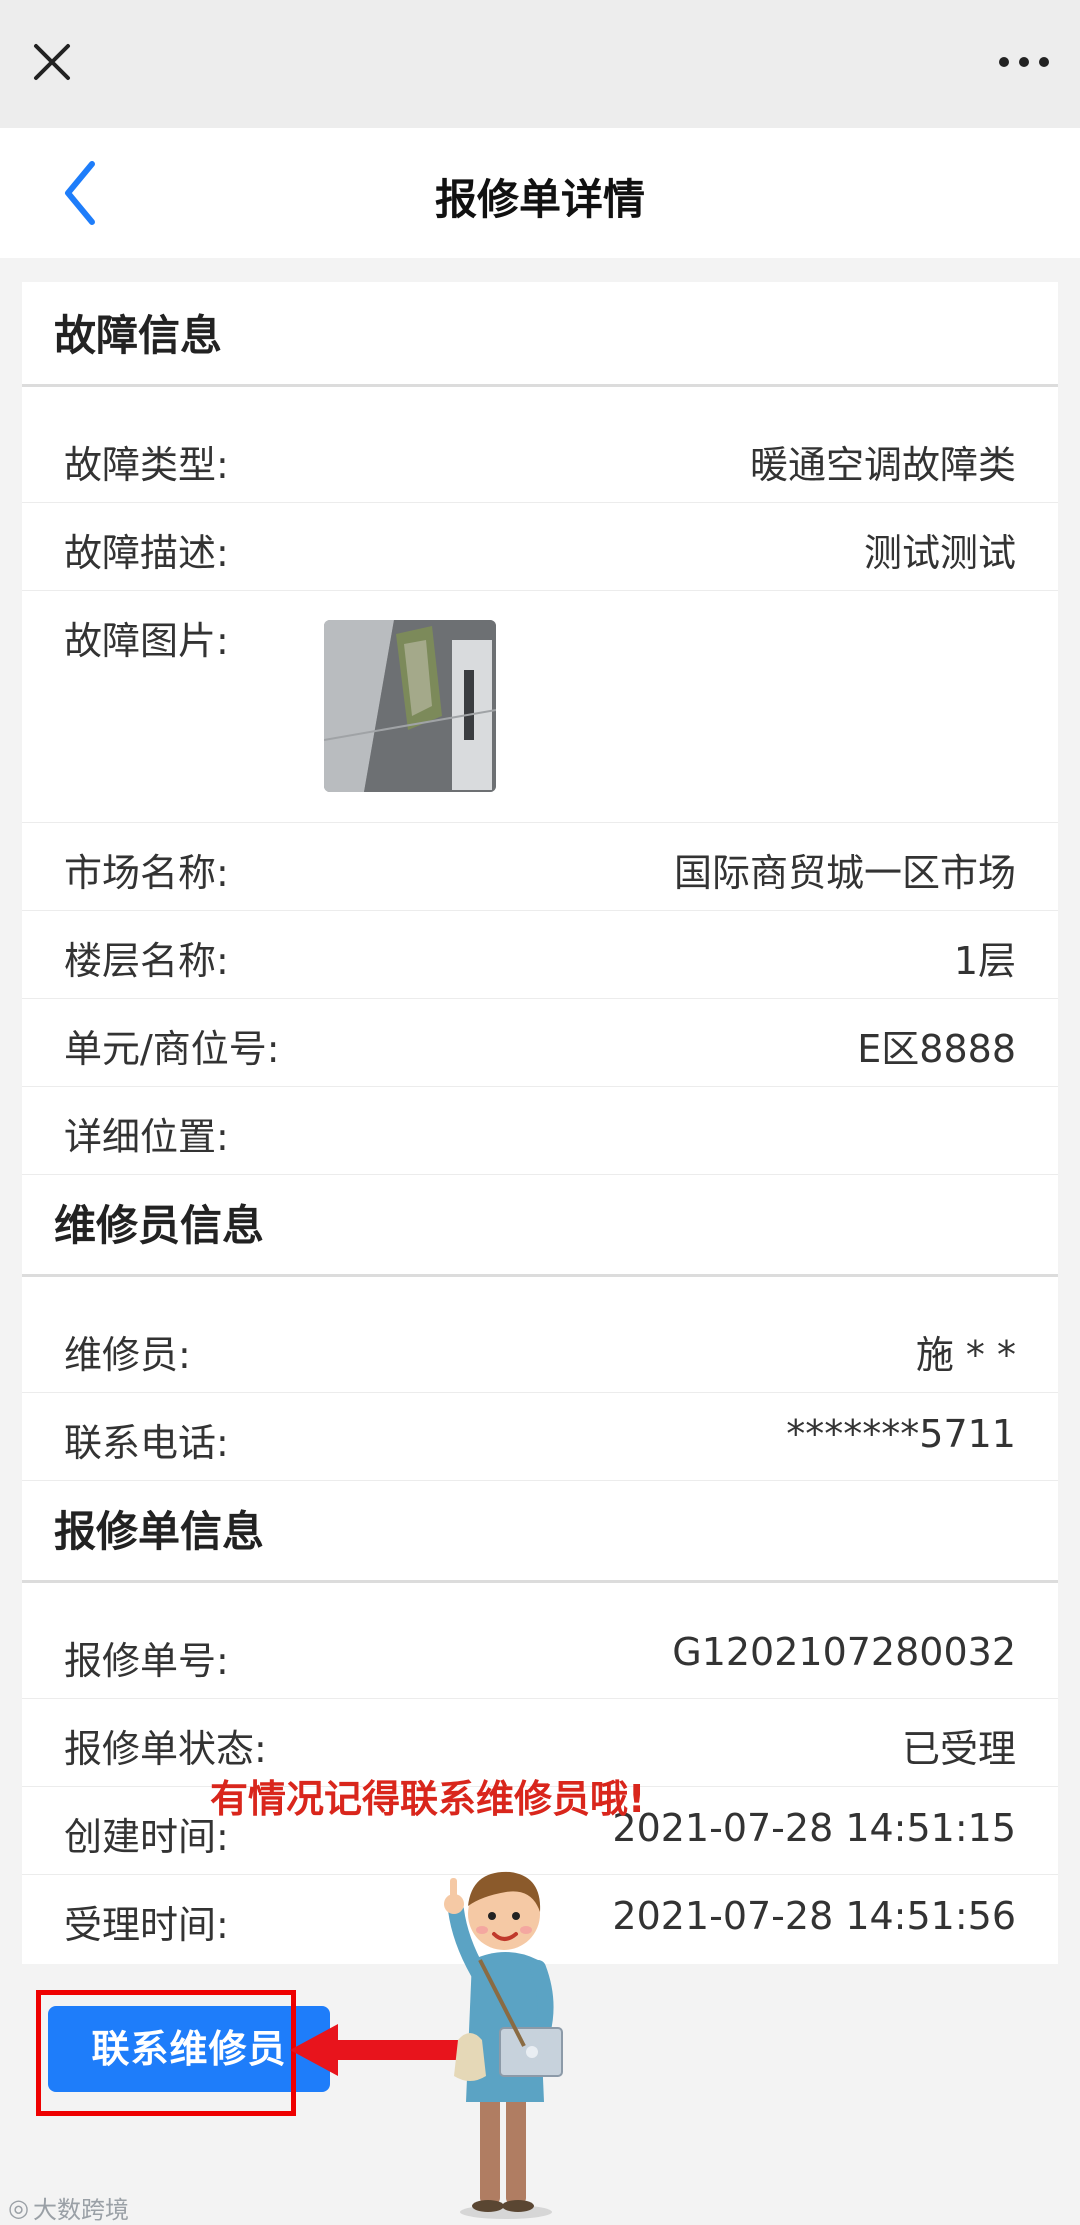 This screenshot has height=2225, width=1080. I want to click on annotation-highlight-box, so click(166, 2053).